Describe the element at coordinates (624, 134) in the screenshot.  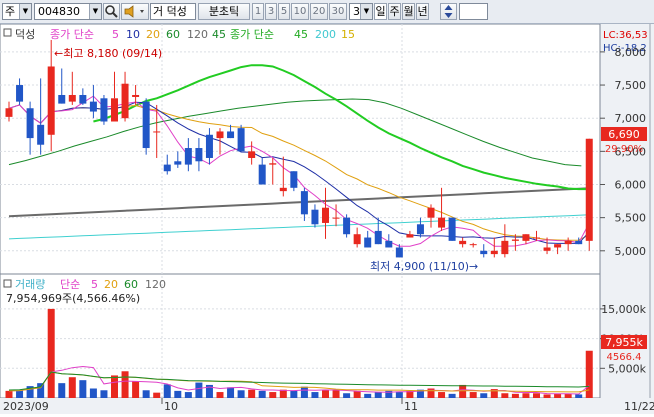
I see `current-price-tag-text: 6,690` at that location.